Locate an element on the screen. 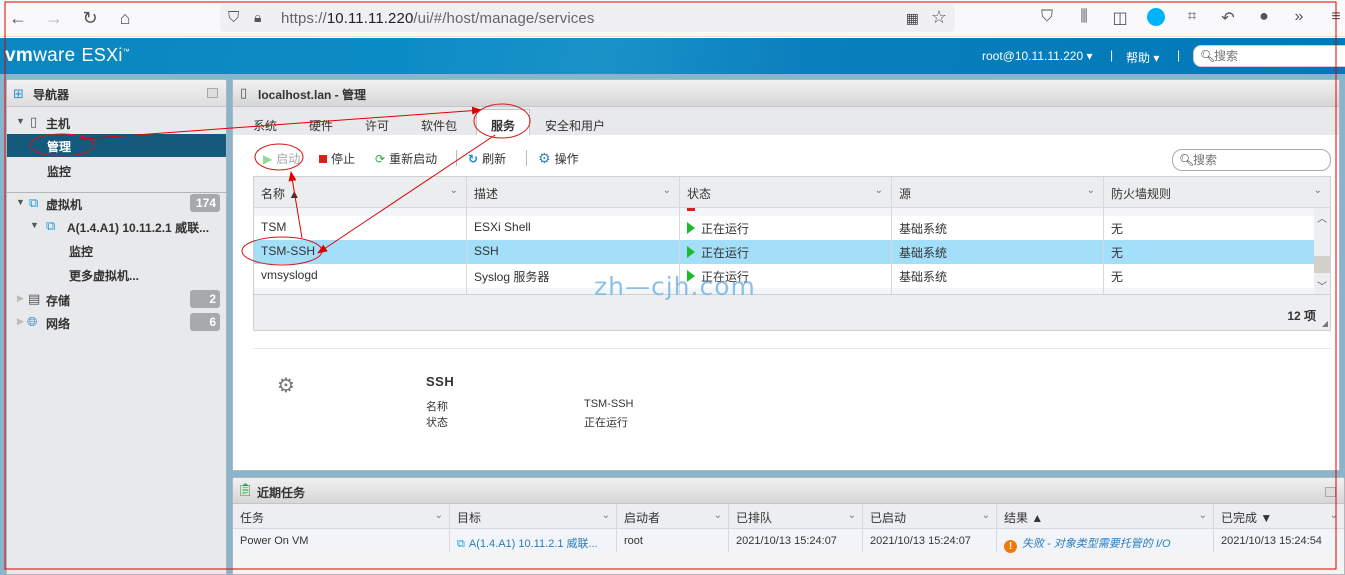  task-started: 2021/10/13 15:24:07 is located at coordinates (930, 540).